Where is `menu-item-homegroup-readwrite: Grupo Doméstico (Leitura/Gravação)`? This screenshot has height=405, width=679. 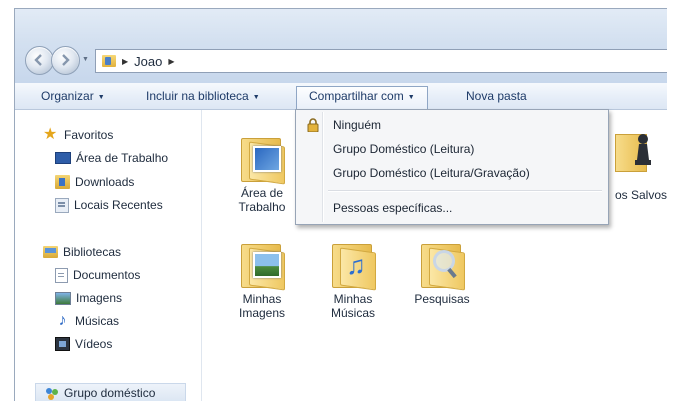
menu-item-homegroup-readwrite: Grupo Doméstico (Leitura/Gravação) is located at coordinates (452, 173).